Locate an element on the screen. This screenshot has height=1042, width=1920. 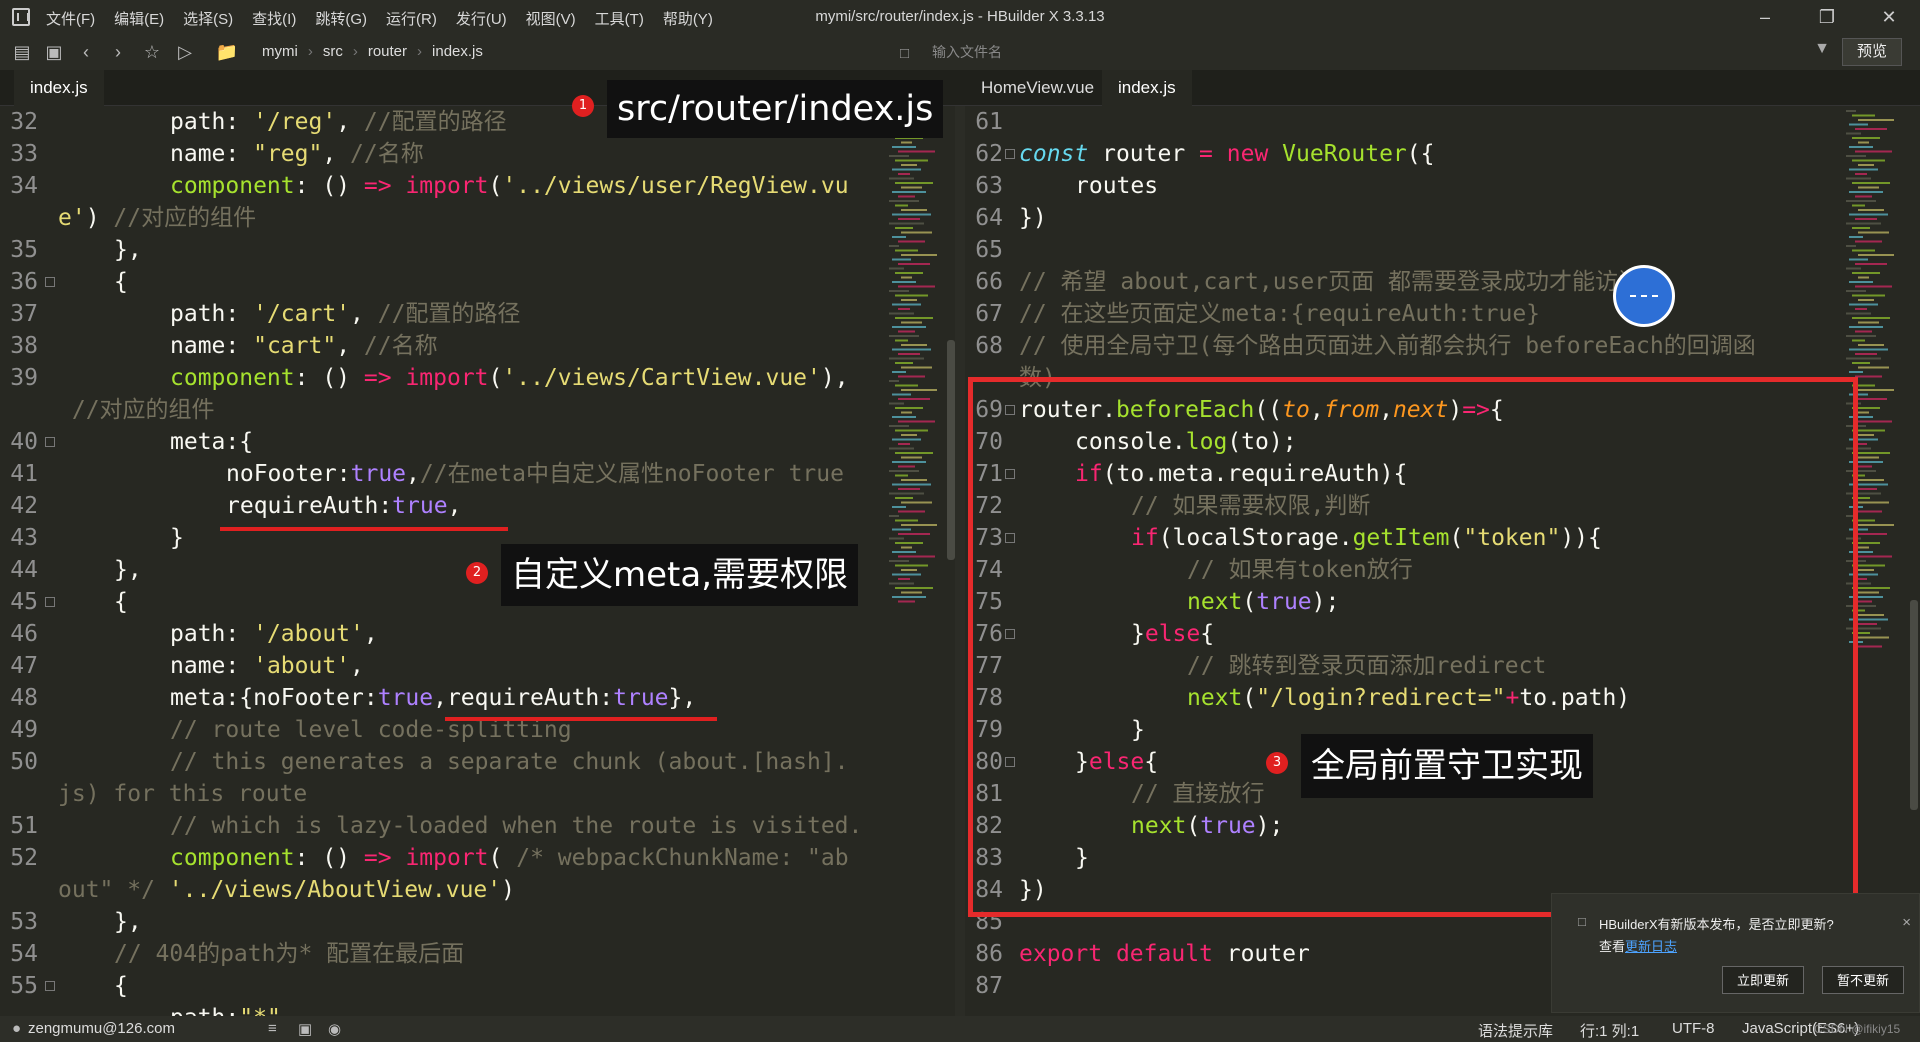
changelog-link: 更新日志 is located at coordinates (1651, 945).